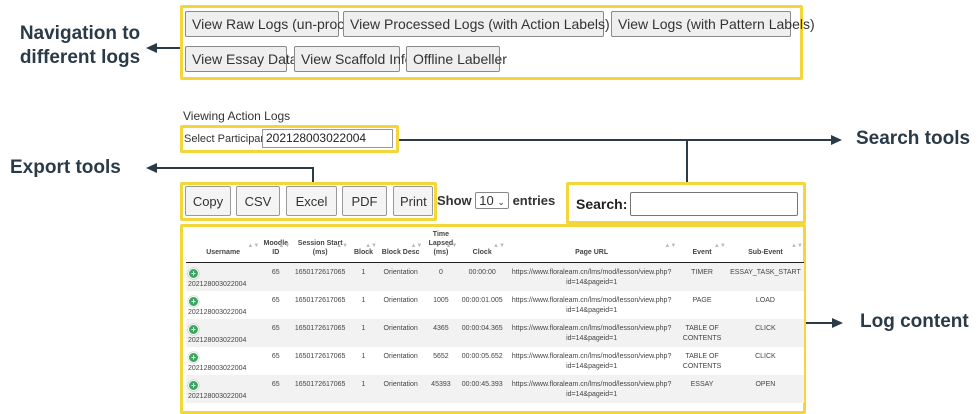 The height and width of the screenshot is (414, 979). What do you see at coordinates (501, 202) in the screenshot?
I see `chevron-down-icon: ⌄` at bounding box center [501, 202].